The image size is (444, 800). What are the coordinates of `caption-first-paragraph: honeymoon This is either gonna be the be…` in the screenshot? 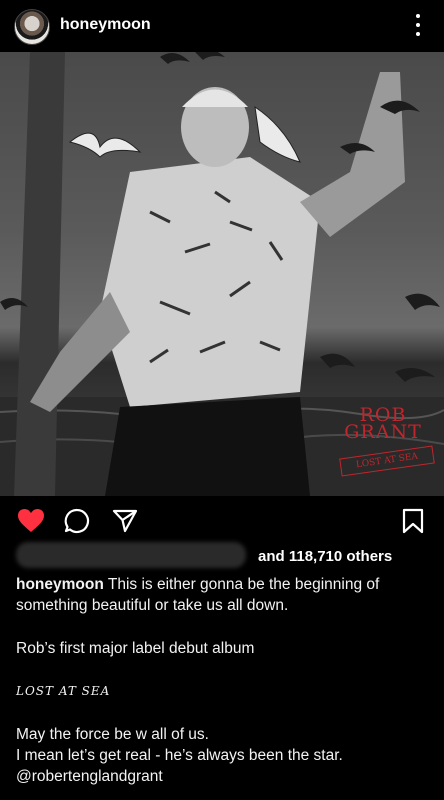 It's located at (223, 595).